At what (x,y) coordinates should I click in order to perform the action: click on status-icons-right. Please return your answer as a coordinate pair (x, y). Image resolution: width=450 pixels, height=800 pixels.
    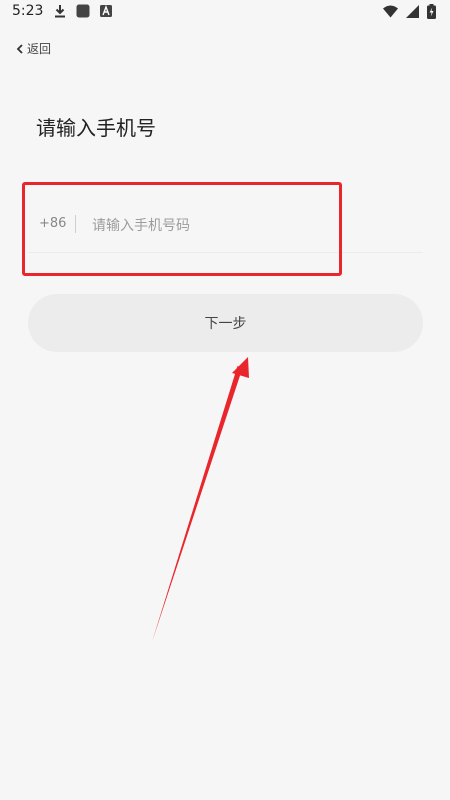
    Looking at the image, I should click on (409, 11).